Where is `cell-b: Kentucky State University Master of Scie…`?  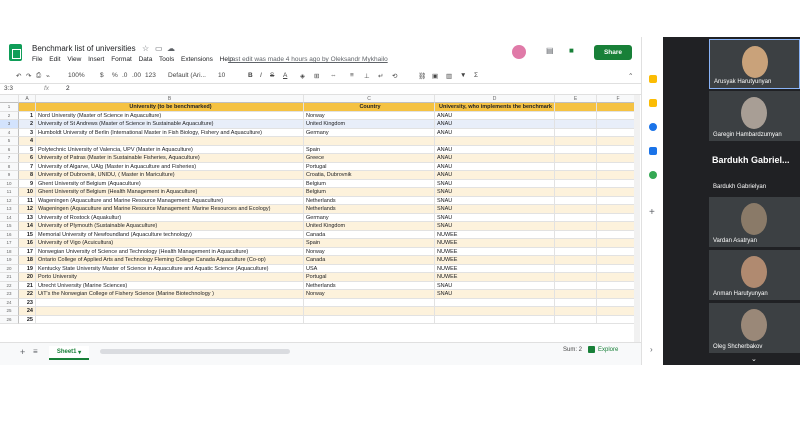 cell-b: Kentucky State University Master of Scie… is located at coordinates (170, 268).